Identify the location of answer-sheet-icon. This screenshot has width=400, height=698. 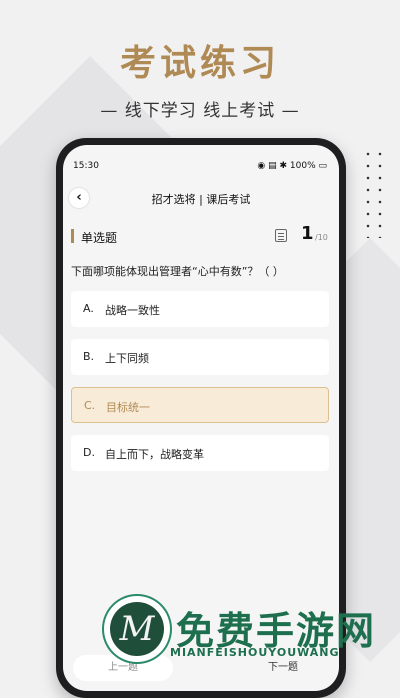
(281, 235).